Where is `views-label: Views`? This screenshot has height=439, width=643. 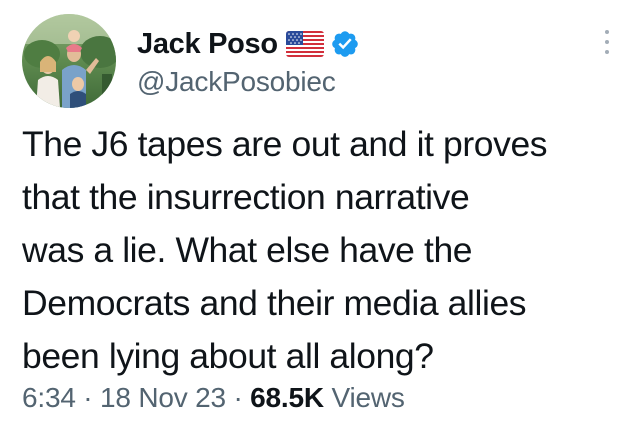
views-label: Views is located at coordinates (368, 397).